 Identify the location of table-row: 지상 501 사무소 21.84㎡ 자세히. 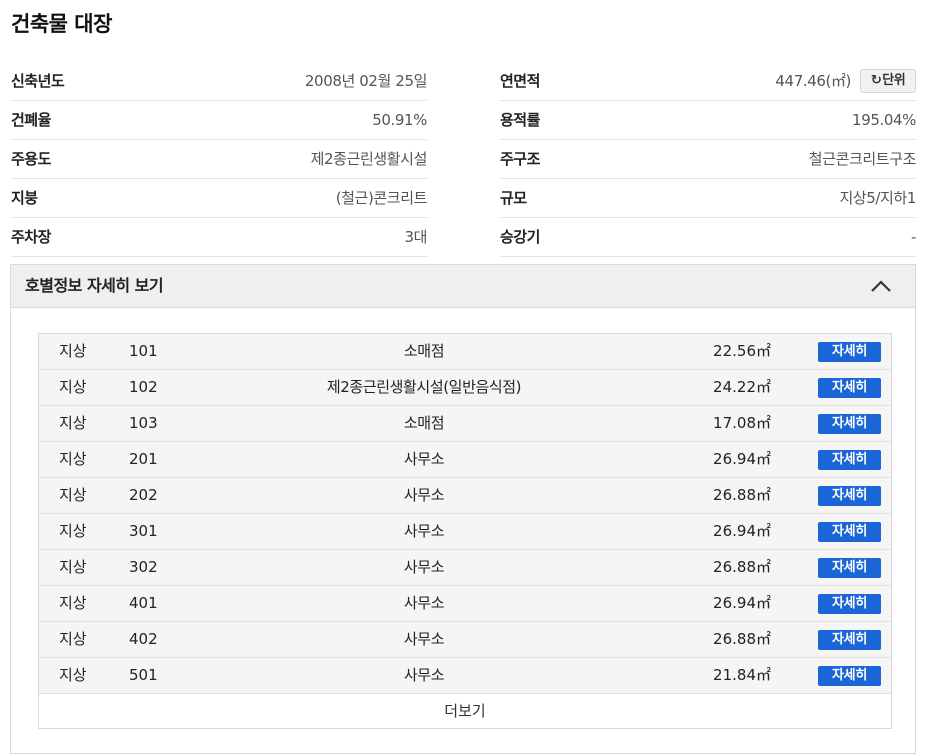
(465, 676).